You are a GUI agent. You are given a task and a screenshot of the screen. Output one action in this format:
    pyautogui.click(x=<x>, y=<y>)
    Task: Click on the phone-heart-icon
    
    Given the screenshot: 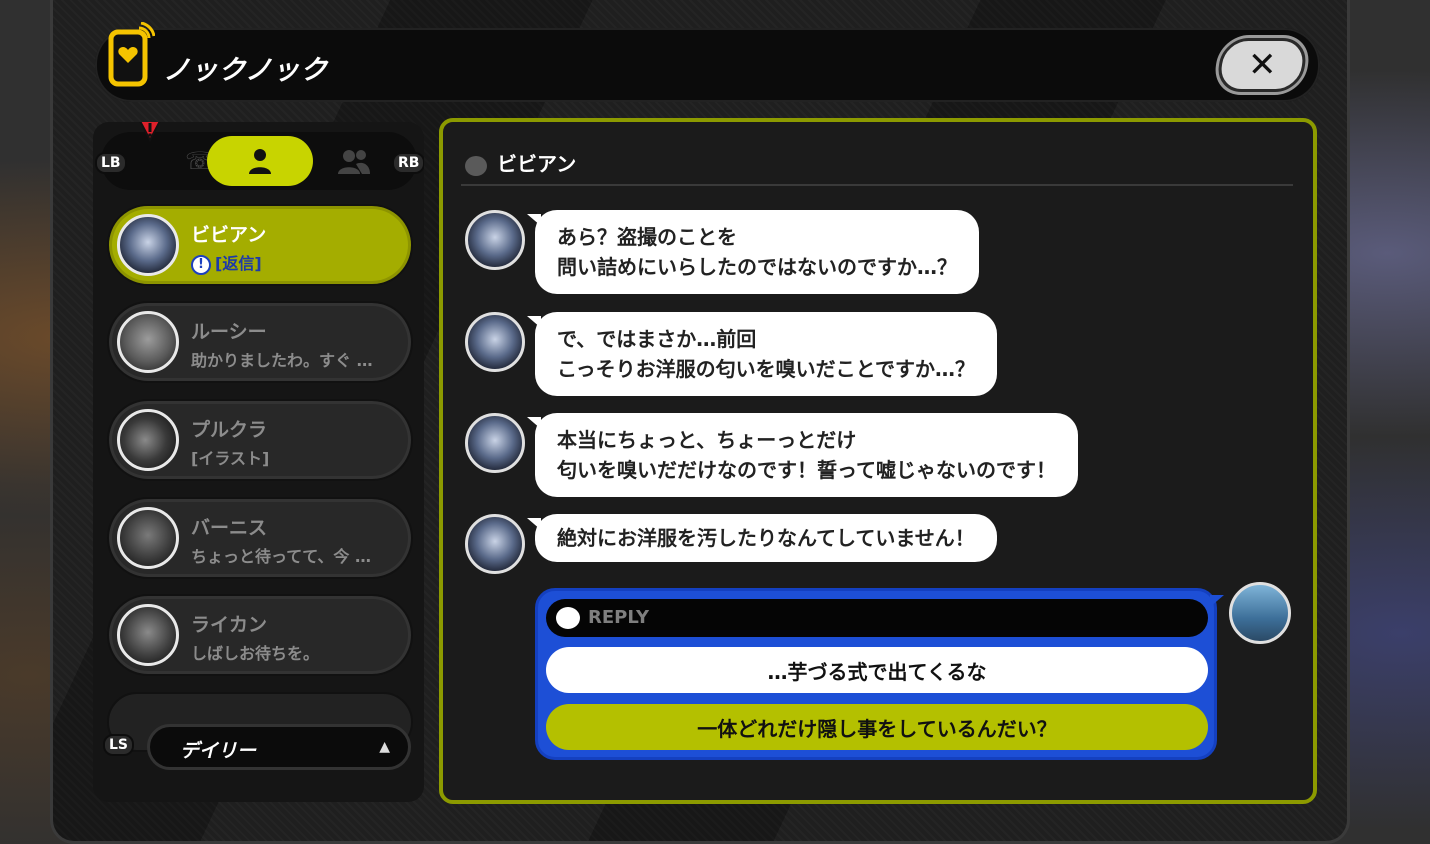 What is the action you would take?
    pyautogui.click(x=131, y=54)
    